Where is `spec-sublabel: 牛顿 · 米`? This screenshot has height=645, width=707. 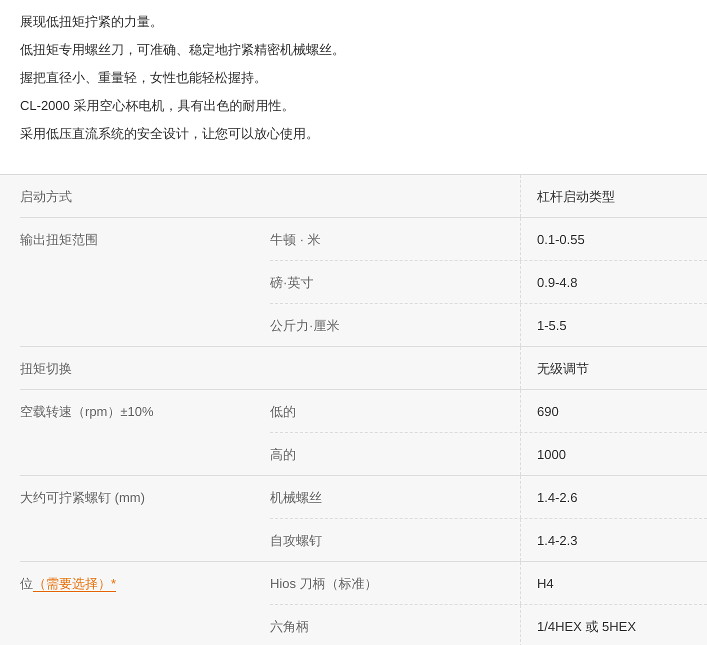
spec-sublabel: 牛顿 · 米 is located at coordinates (295, 239).